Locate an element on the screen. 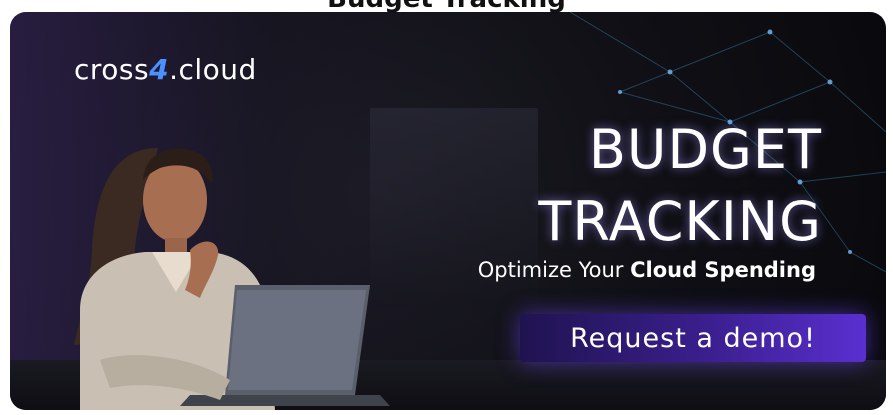  request-demo-button: Request a demo! is located at coordinates (693, 338).